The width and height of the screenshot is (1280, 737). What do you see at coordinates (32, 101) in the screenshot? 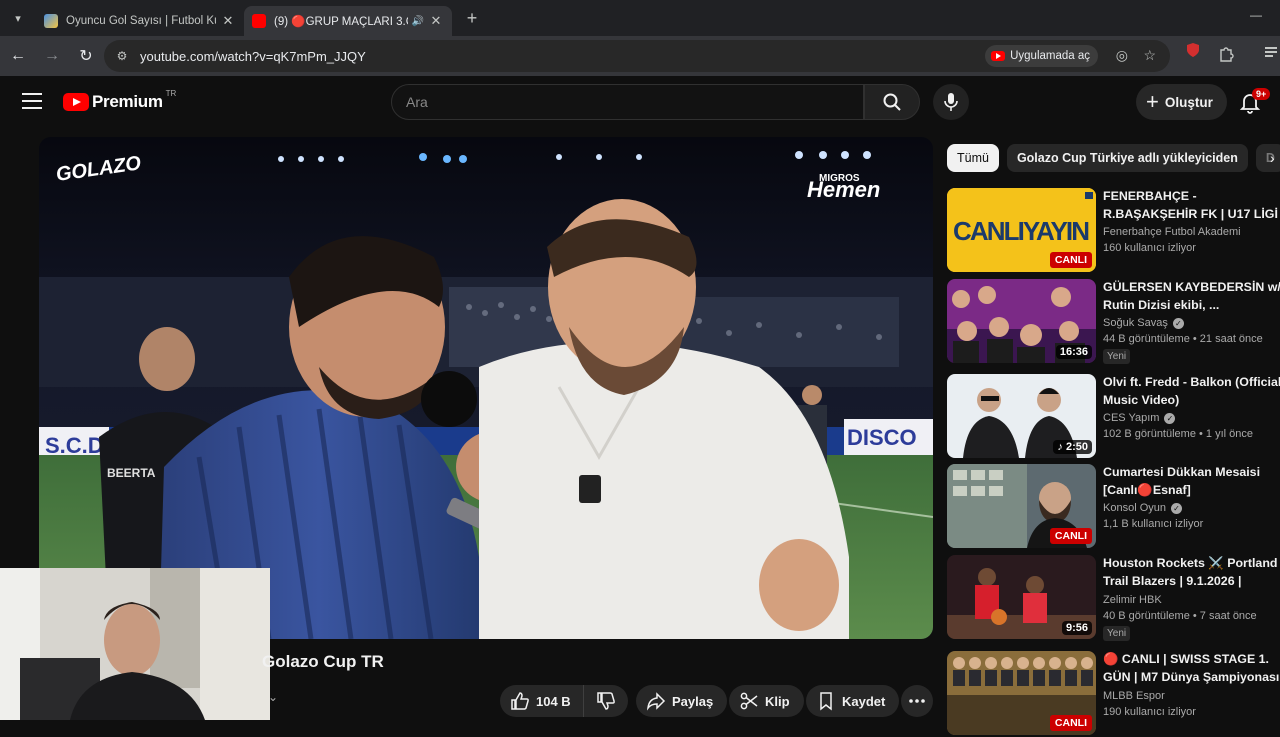
I see `menu-hamburger-icon` at bounding box center [32, 101].